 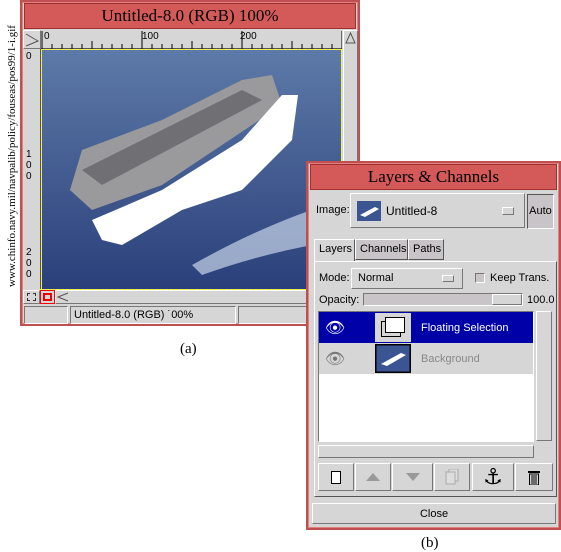 I want to click on arrow-down-icon, so click(x=412, y=477).